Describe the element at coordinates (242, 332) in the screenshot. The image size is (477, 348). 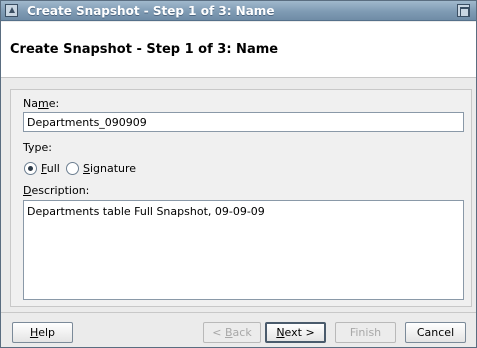
I see `back-button-text: ack` at that location.